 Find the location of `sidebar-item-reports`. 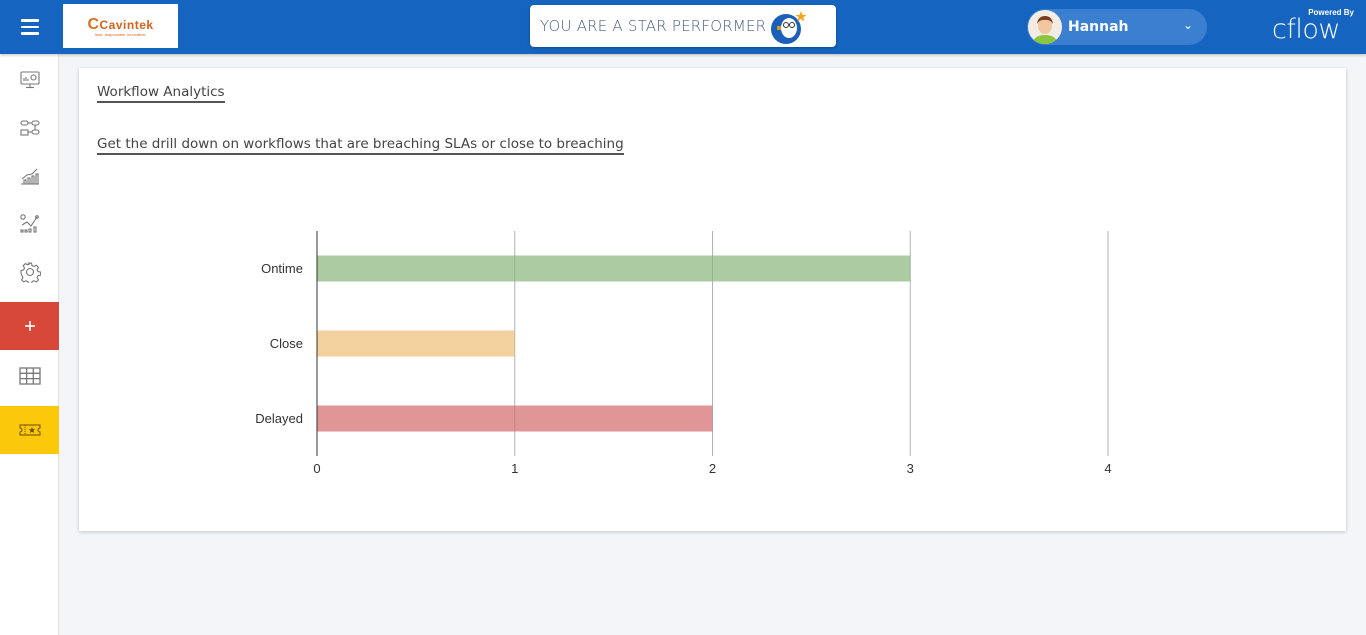

sidebar-item-reports is located at coordinates (29, 176).